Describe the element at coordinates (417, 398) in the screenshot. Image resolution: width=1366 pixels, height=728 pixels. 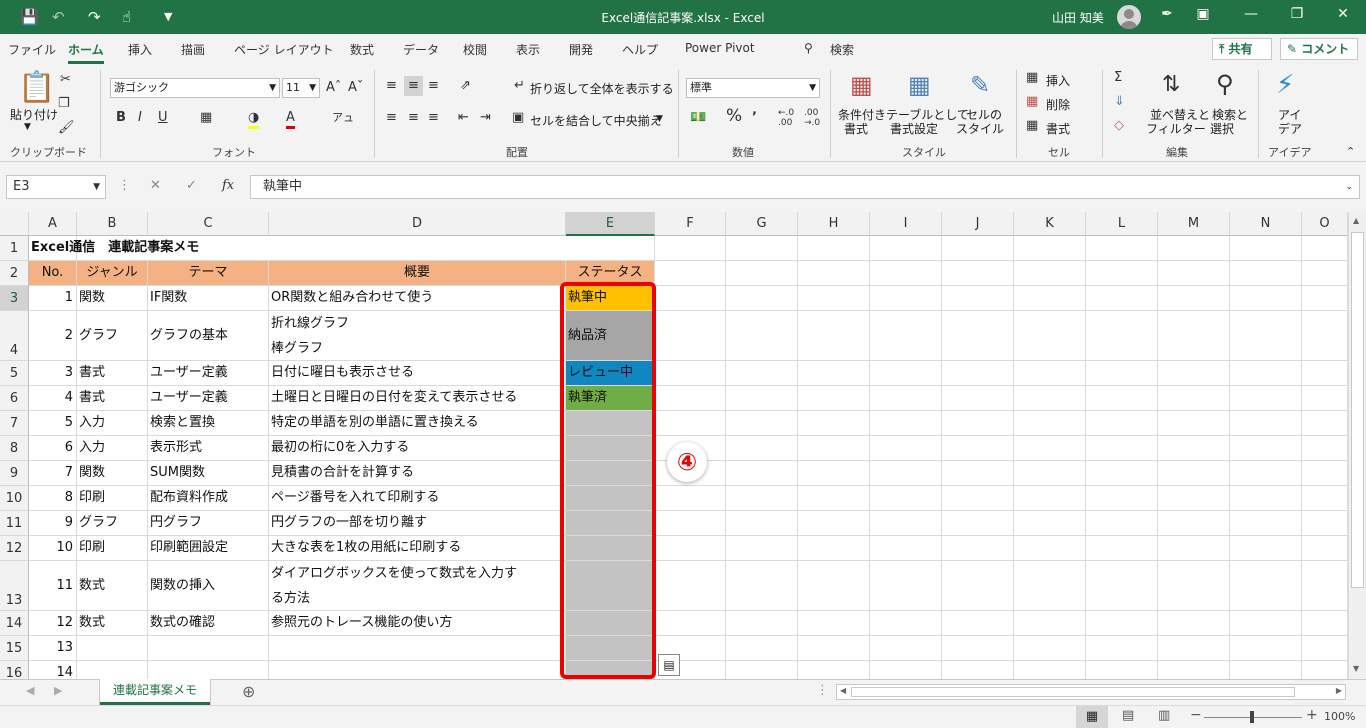
I see `cell-summary: 土曜日と日曜日の日付を変えて表示させる` at that location.